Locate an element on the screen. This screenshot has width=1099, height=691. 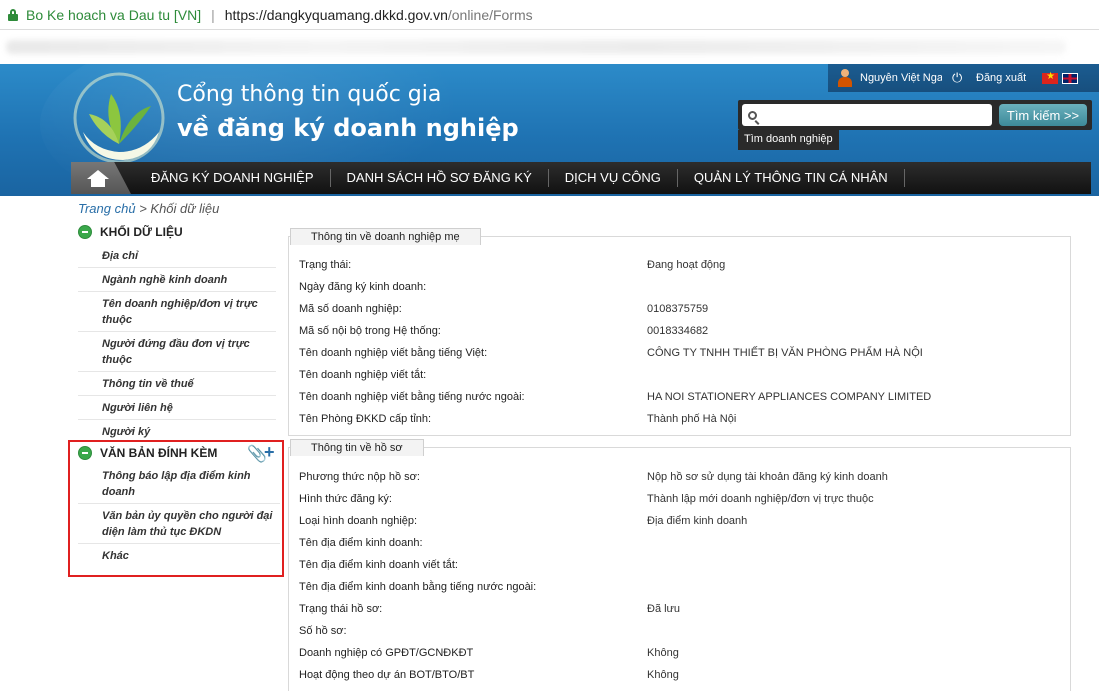
nav-public-services: DỊCH VỤ CÔNG is located at coordinates (613, 178).